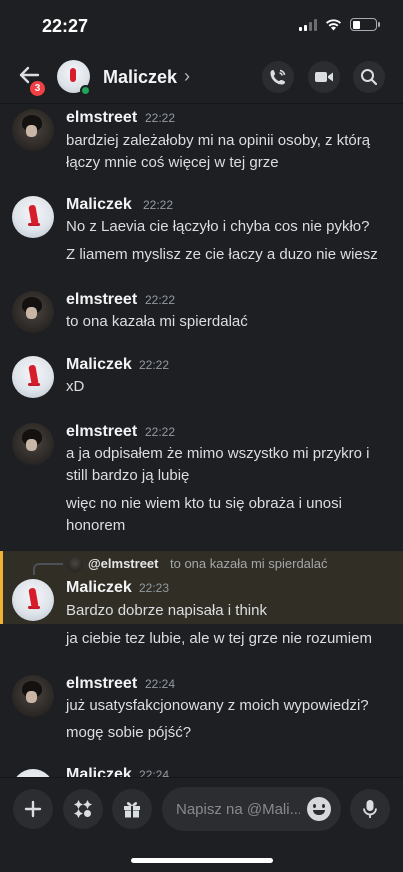  Describe the element at coordinates (238, 809) in the screenshot. I see `message-input` at that location.